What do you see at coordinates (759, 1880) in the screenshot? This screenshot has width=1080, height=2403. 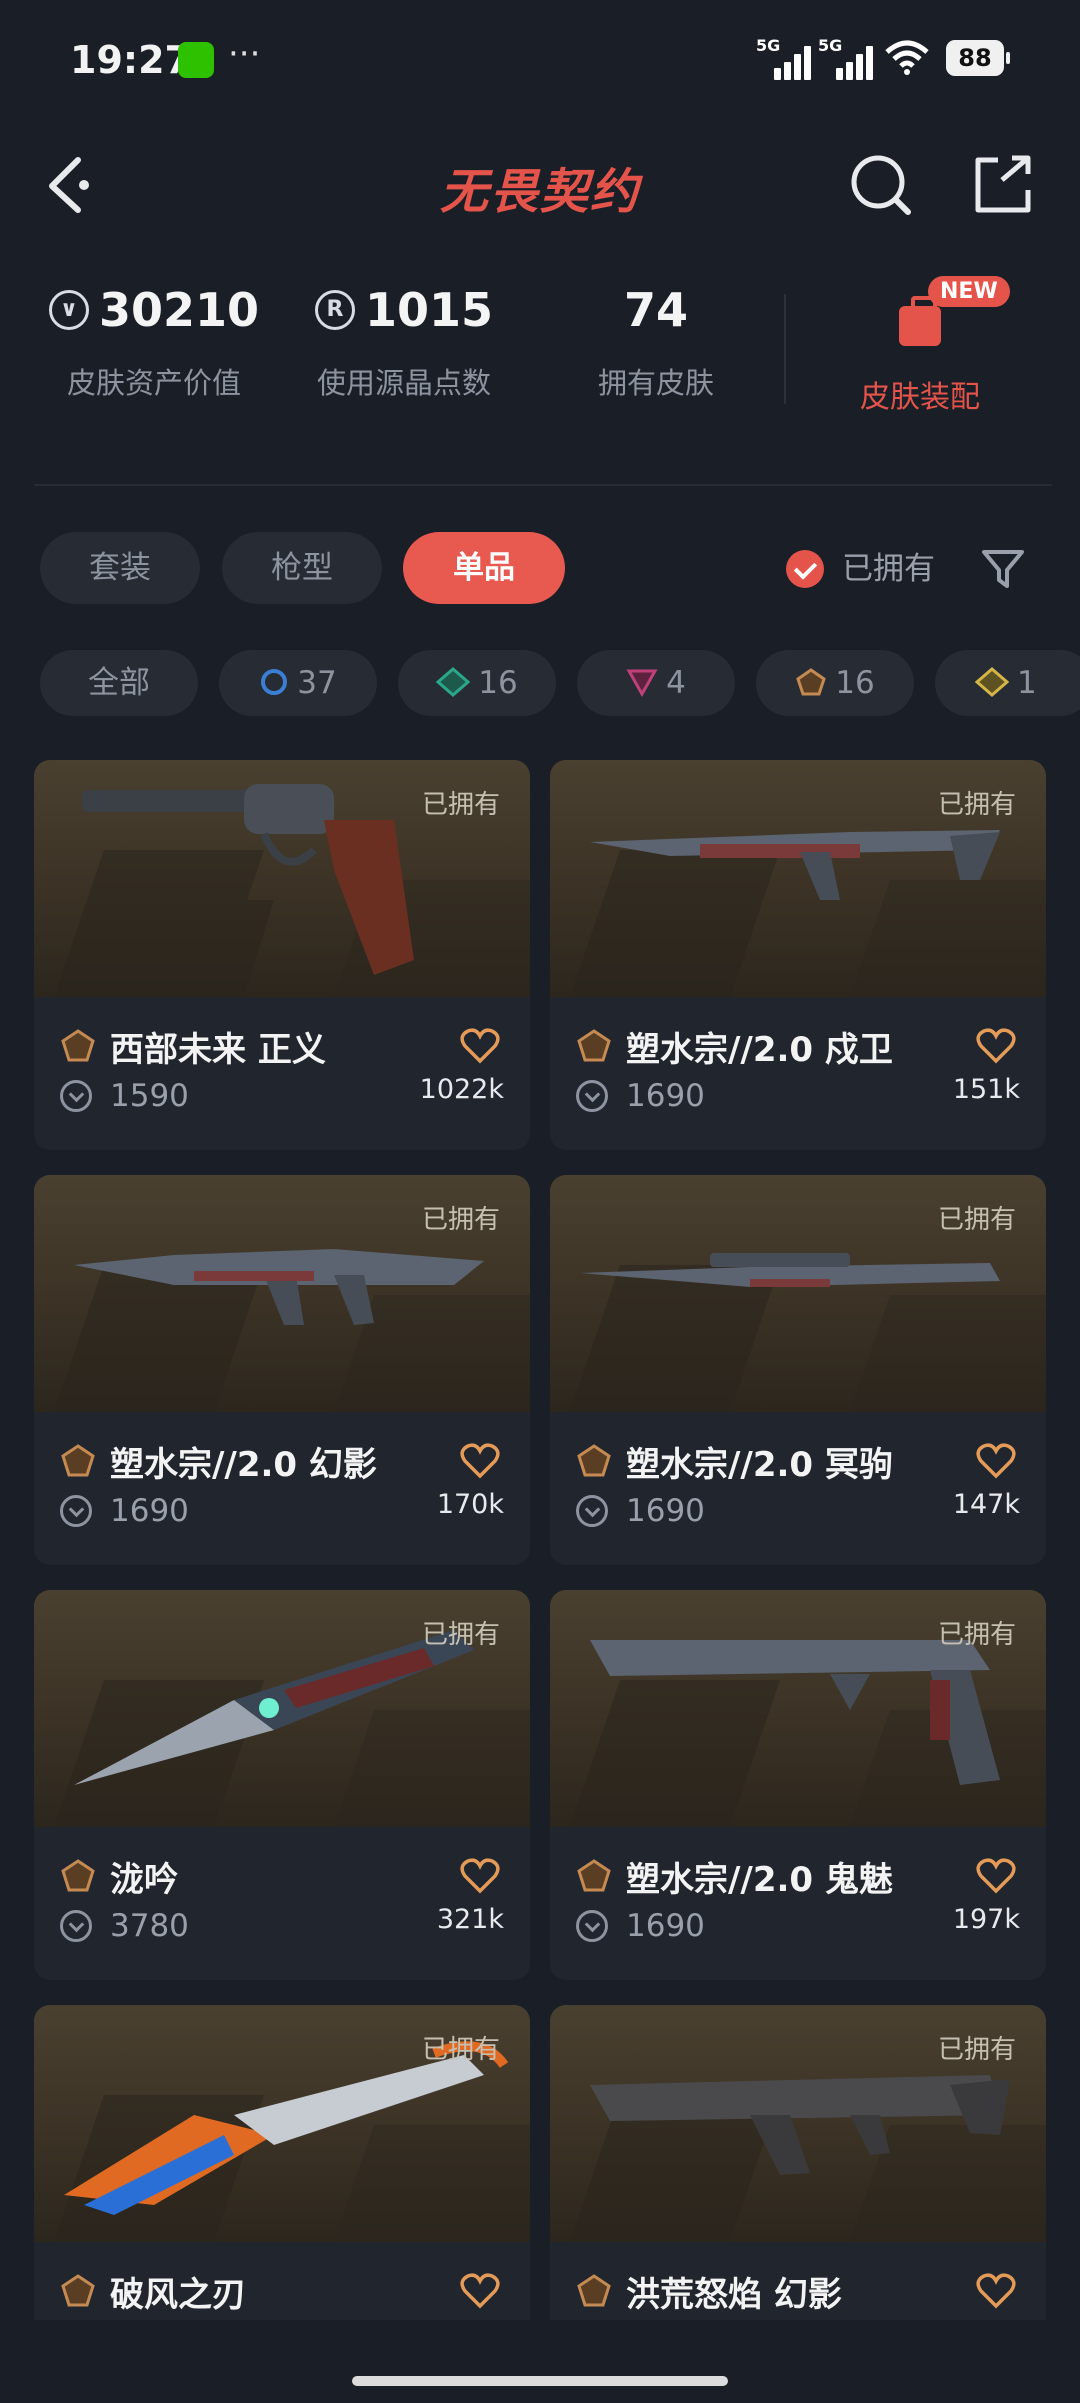 I see `skin-name: 塑水宗//2.0 鬼魅` at bounding box center [759, 1880].